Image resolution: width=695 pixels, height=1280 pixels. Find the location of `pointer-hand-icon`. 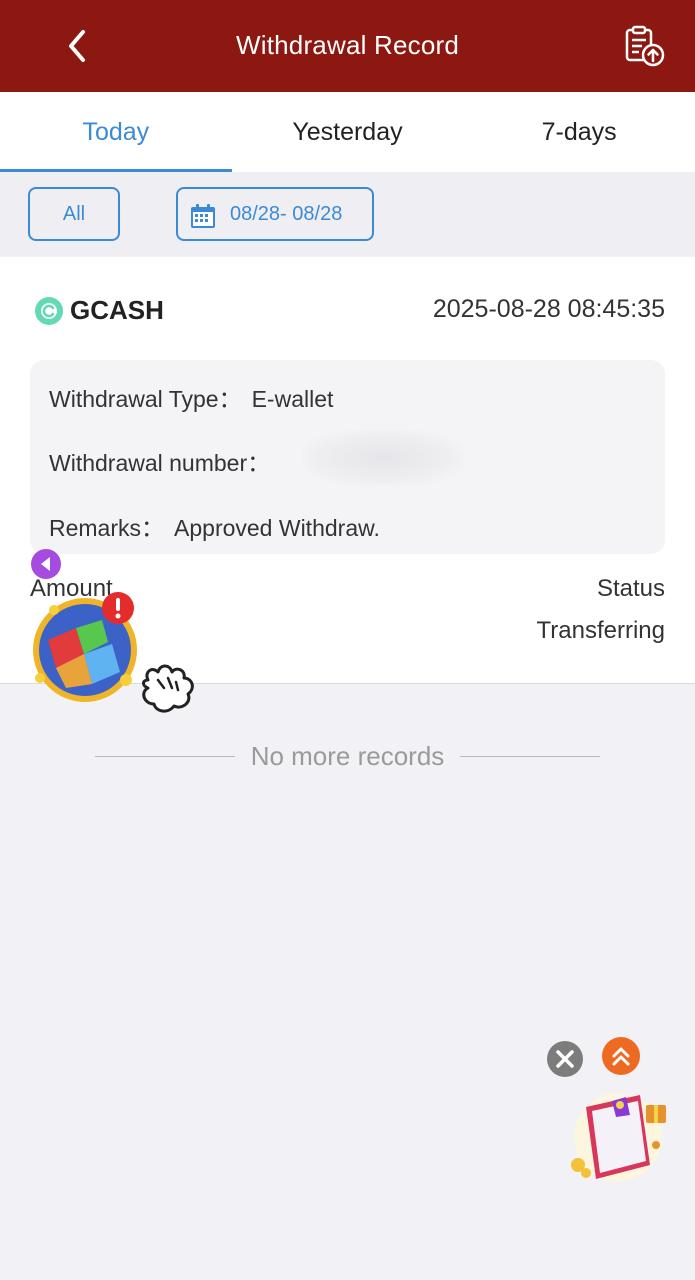

pointer-hand-icon is located at coordinates (168, 688).